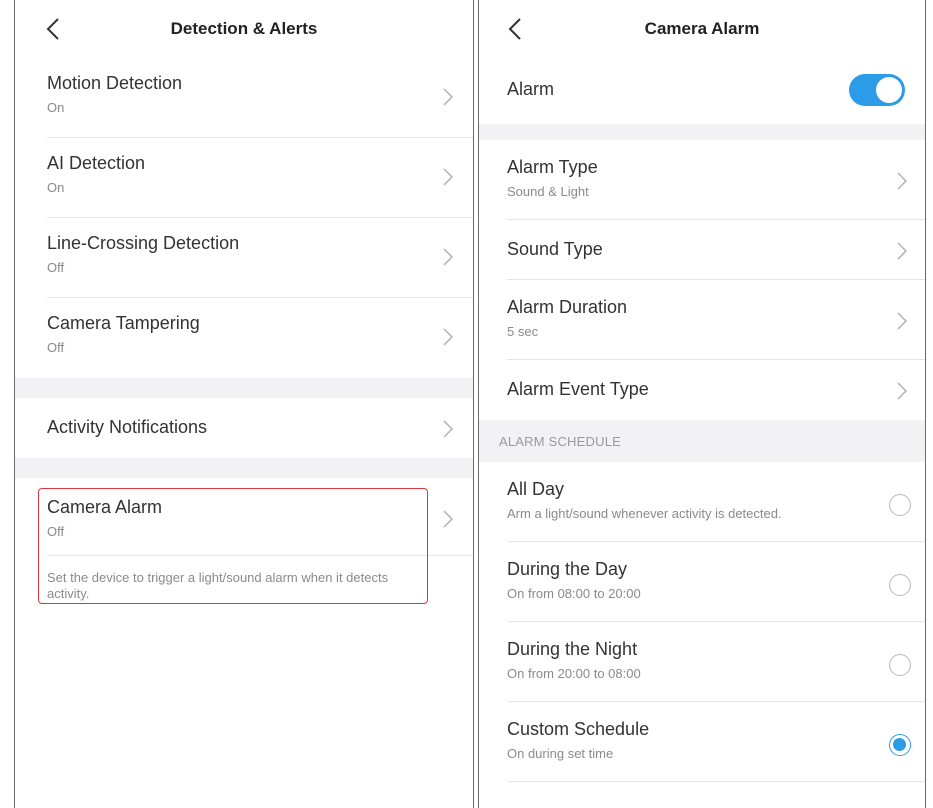 The height and width of the screenshot is (808, 933). Describe the element at coordinates (572, 649) in the screenshot. I see `item-label: During the Night` at that location.